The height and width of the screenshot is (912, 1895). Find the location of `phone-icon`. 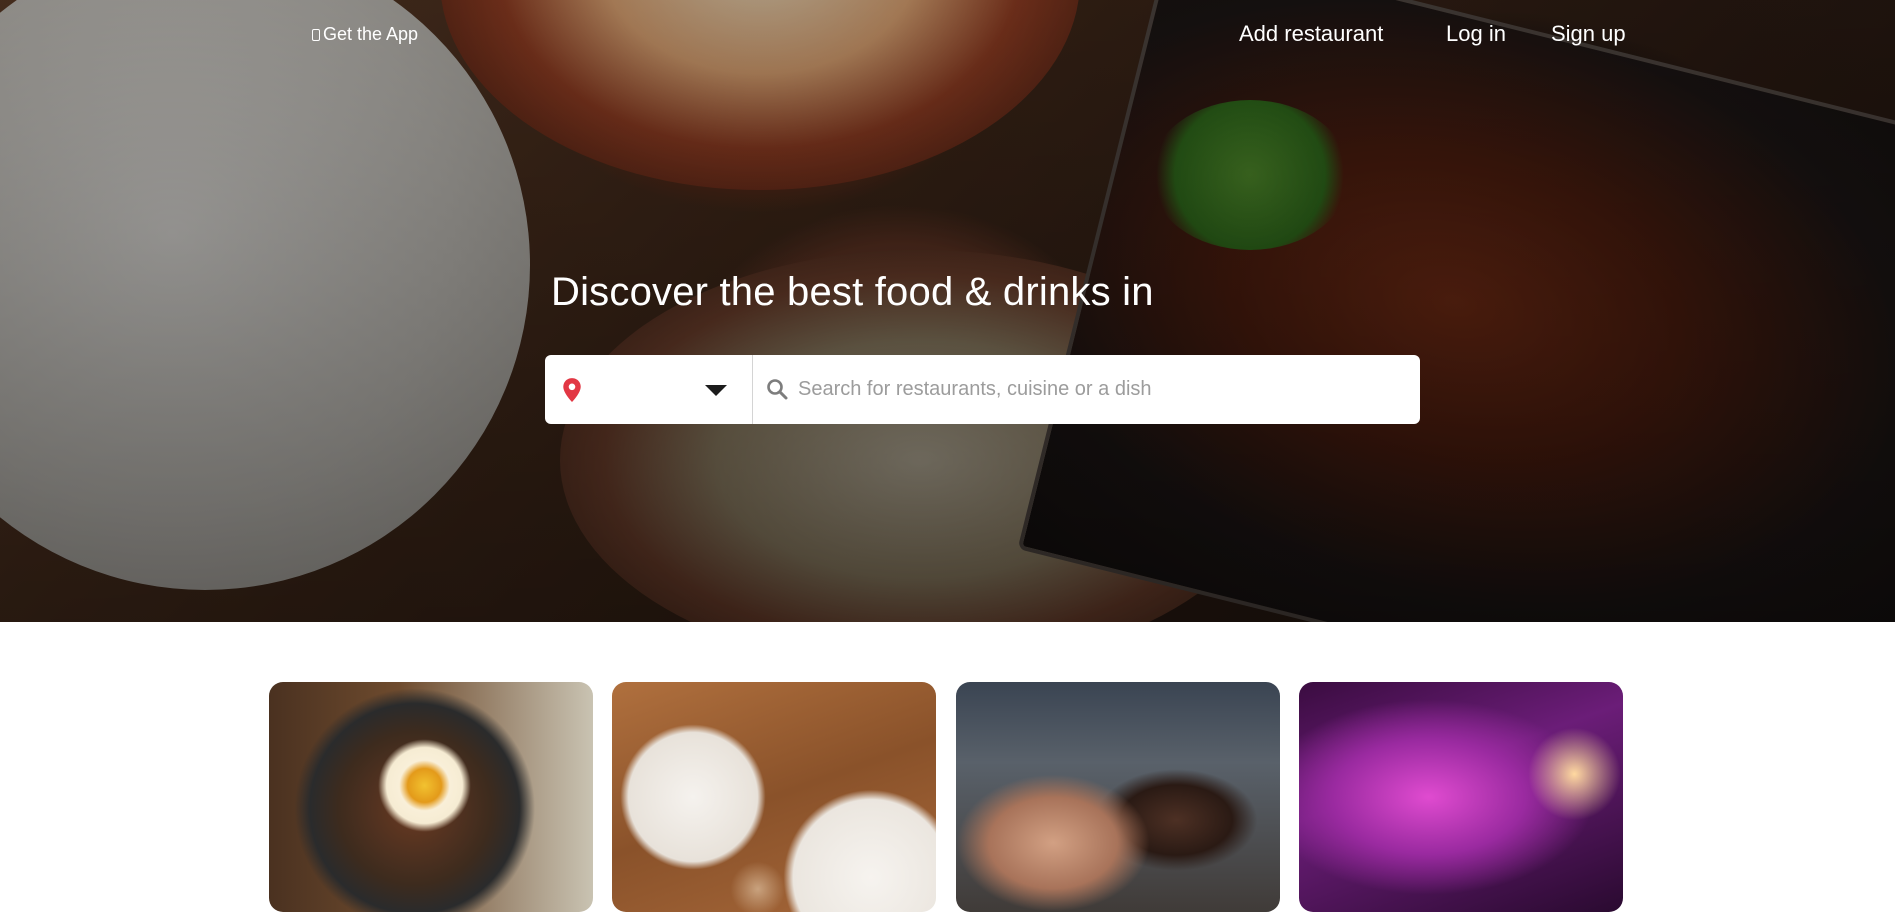

phone-icon is located at coordinates (316, 34).